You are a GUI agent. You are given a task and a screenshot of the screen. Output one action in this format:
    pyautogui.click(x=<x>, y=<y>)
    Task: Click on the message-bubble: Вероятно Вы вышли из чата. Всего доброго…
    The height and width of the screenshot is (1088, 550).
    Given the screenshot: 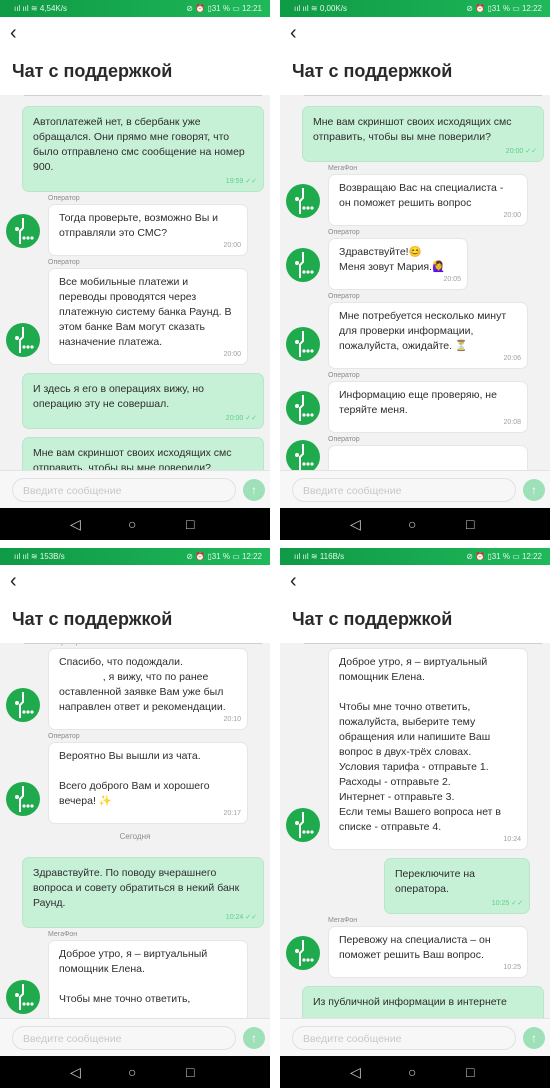 What is the action you would take?
    pyautogui.click(x=148, y=783)
    